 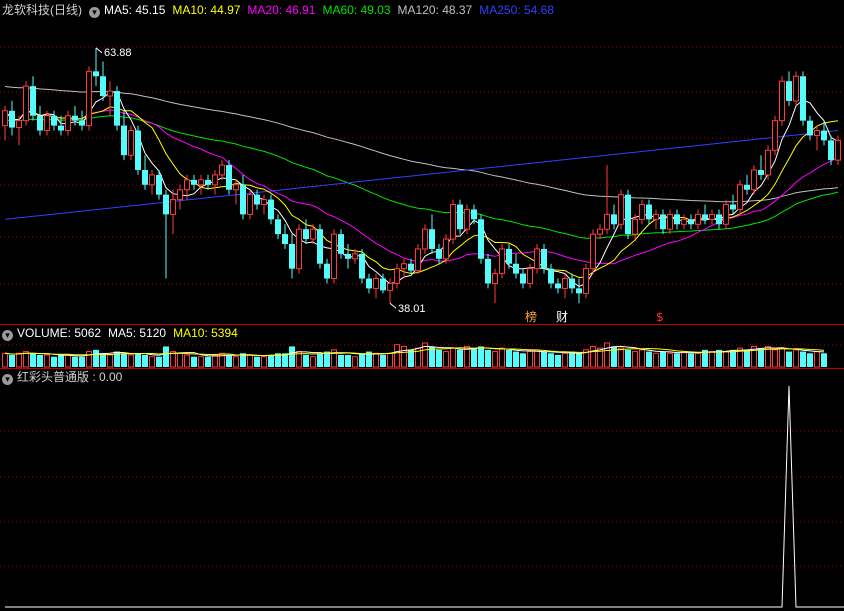 What do you see at coordinates (135, 10) in the screenshot?
I see `ma5-label: MA5: 45.15` at bounding box center [135, 10].